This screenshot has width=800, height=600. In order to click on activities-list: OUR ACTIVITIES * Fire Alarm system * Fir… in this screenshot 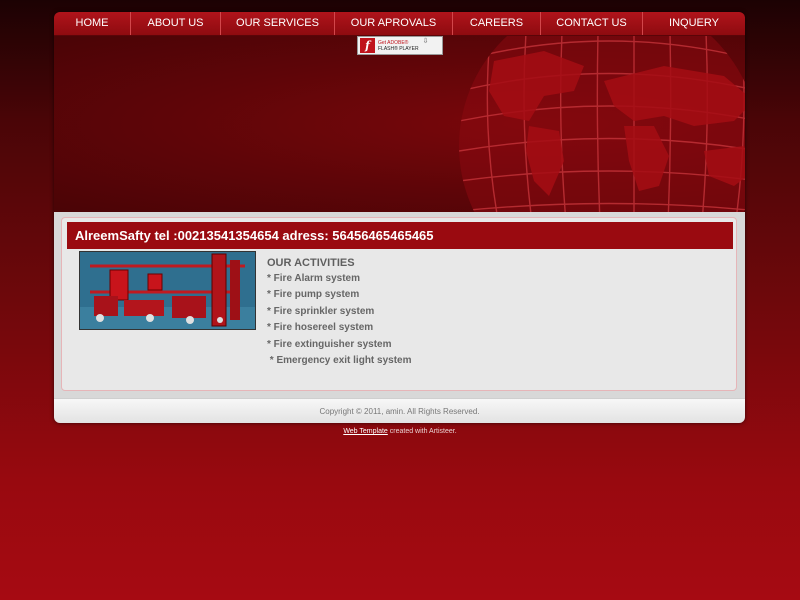, I will do `click(417, 312)`.